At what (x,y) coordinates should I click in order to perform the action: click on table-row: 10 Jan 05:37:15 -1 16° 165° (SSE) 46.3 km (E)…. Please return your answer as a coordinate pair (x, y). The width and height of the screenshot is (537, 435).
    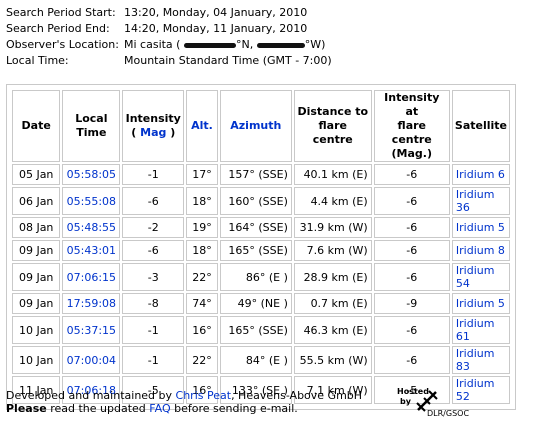
    Looking at the image, I should click on (261, 330).